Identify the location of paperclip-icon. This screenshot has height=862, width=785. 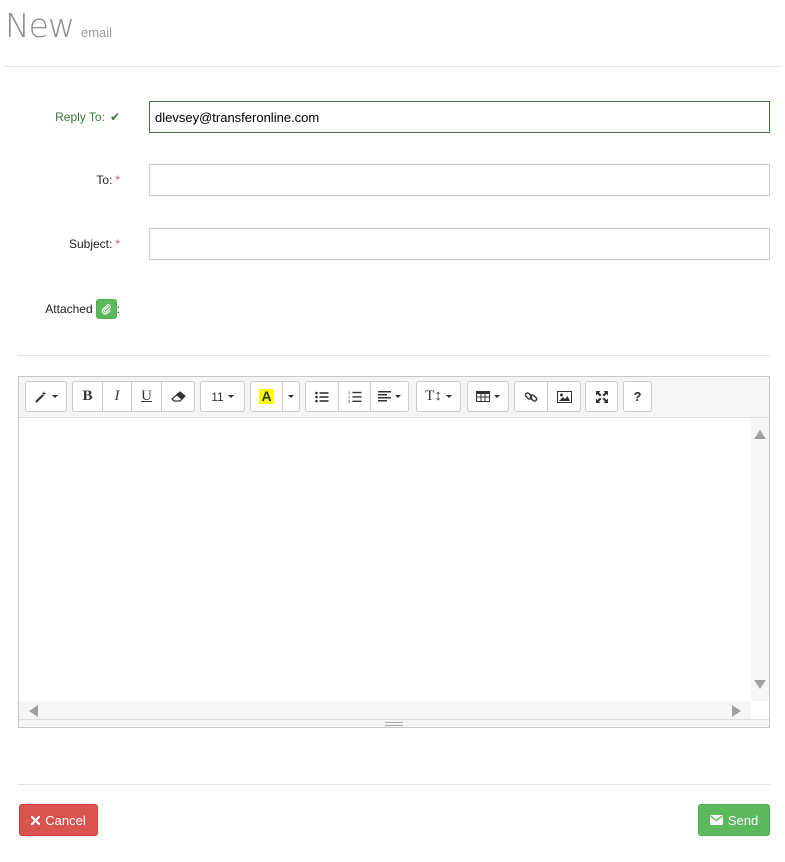
(106, 309).